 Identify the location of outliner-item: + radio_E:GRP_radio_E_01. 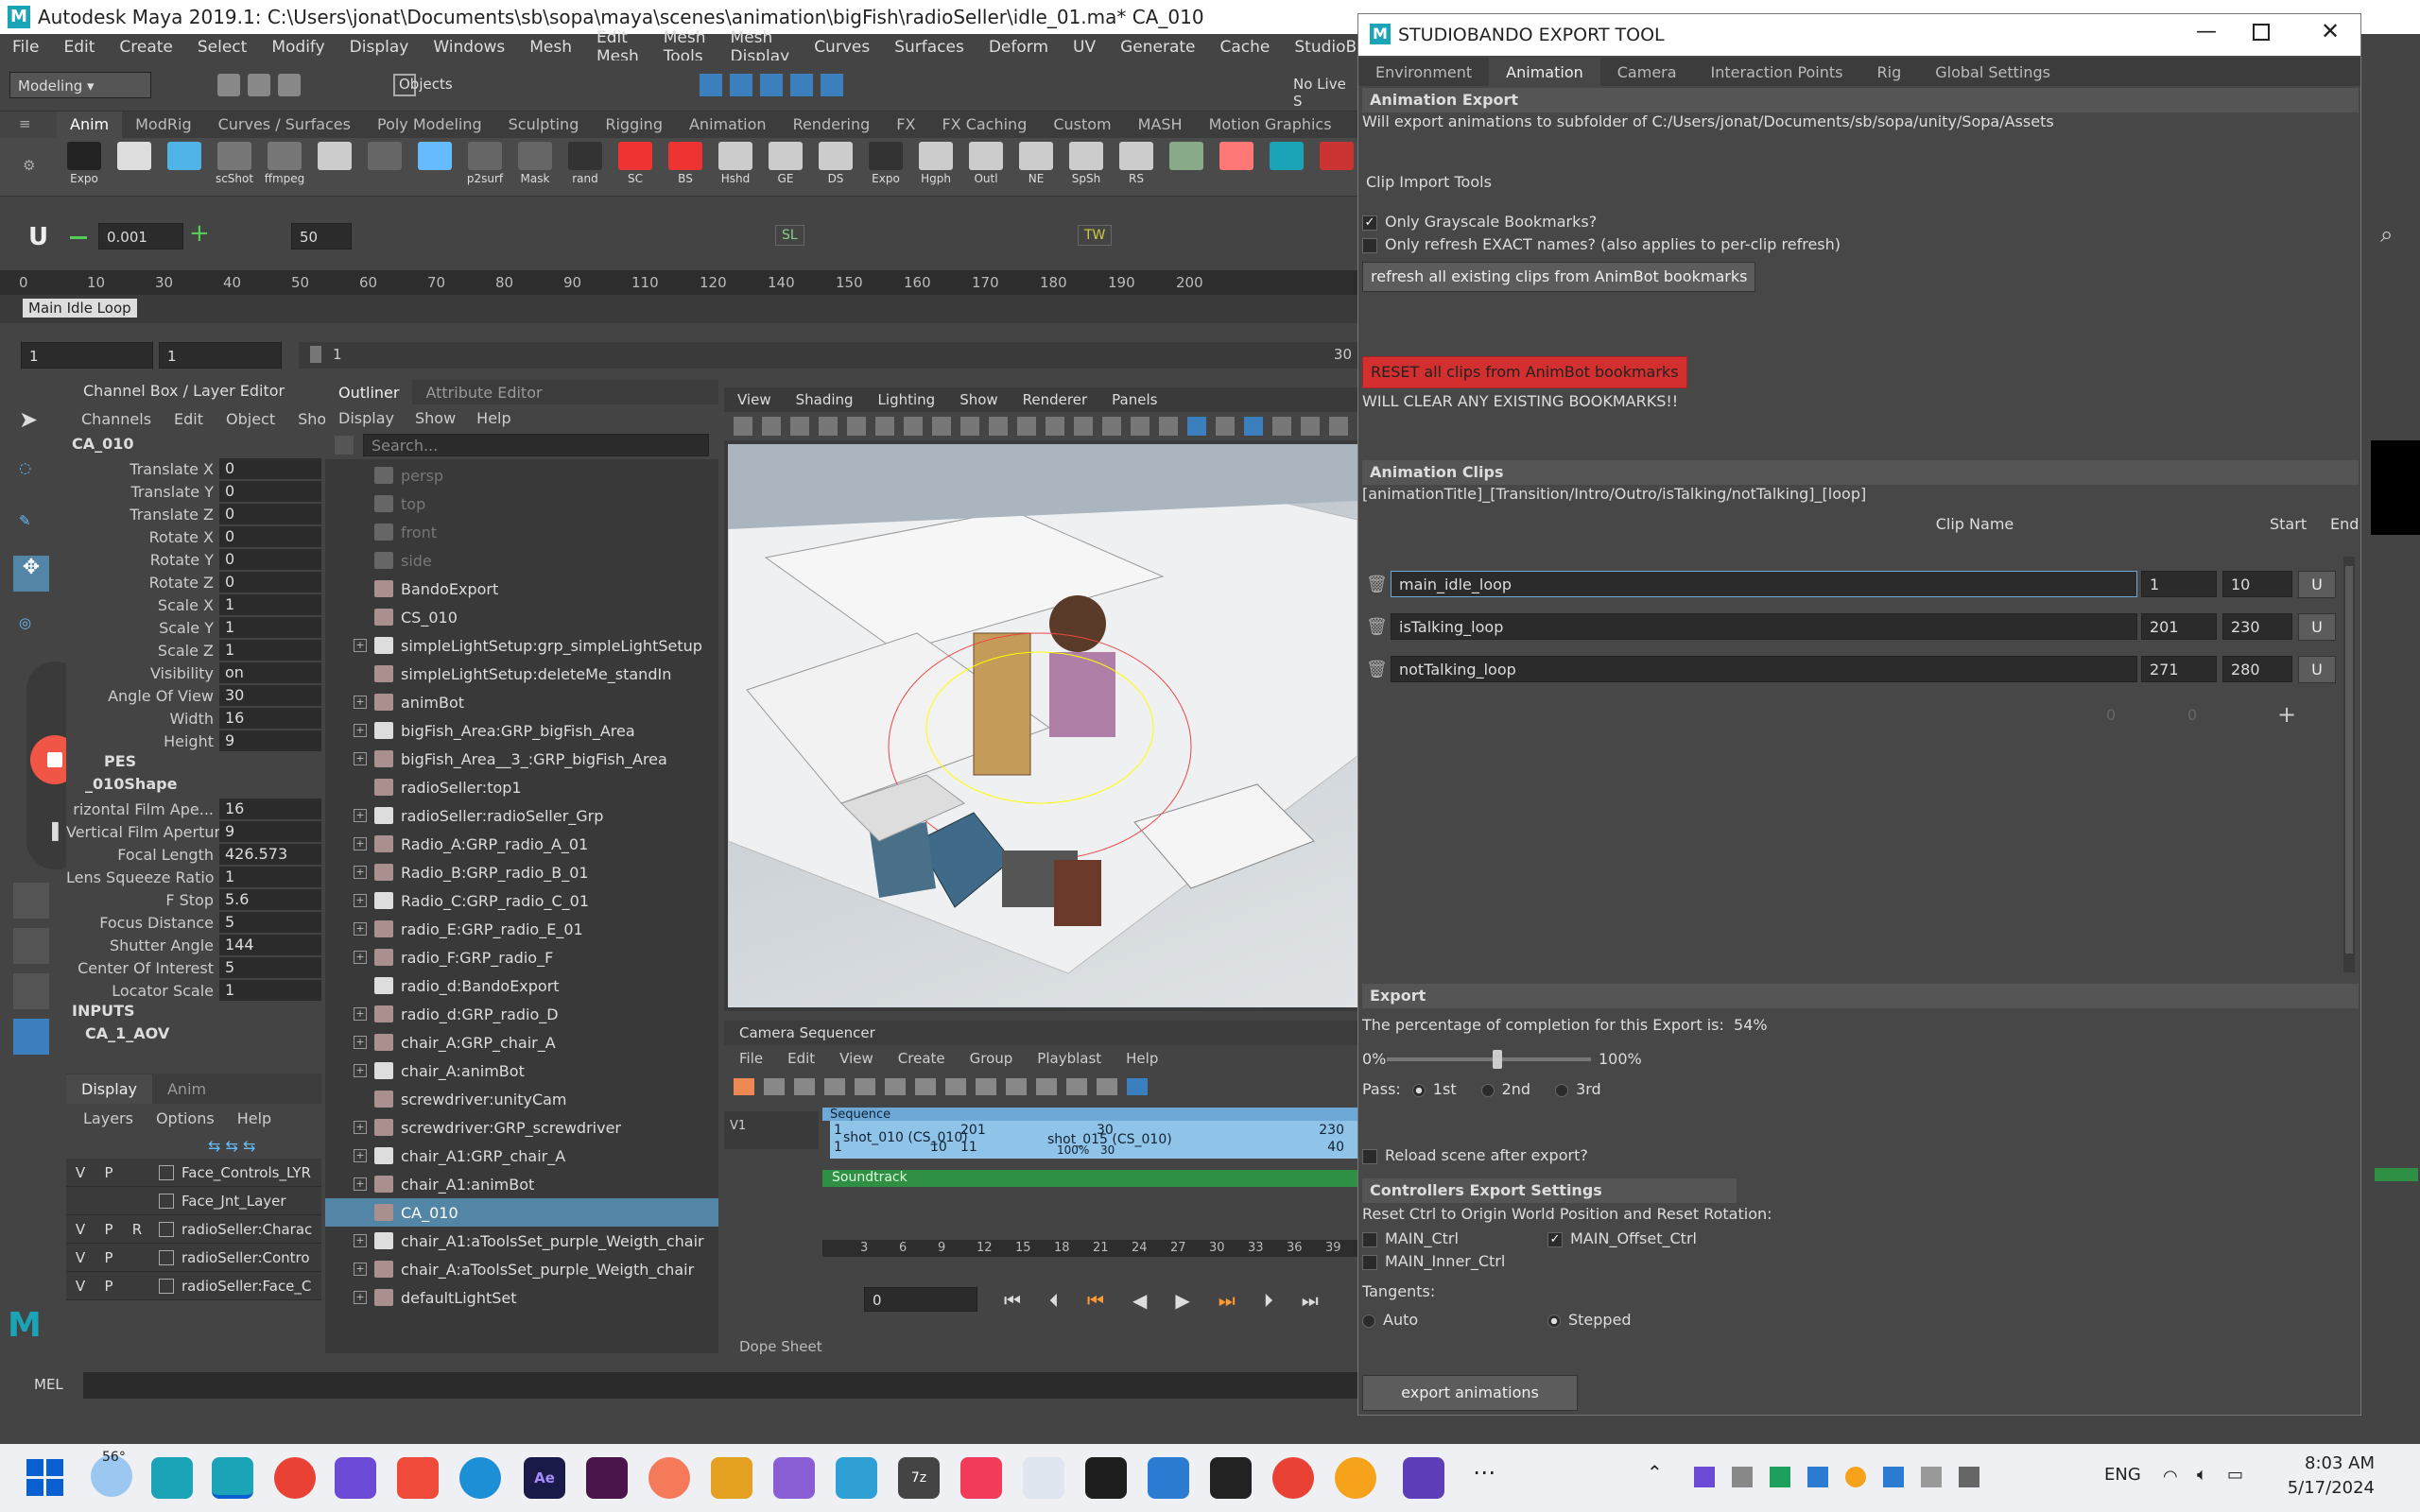
(521, 929).